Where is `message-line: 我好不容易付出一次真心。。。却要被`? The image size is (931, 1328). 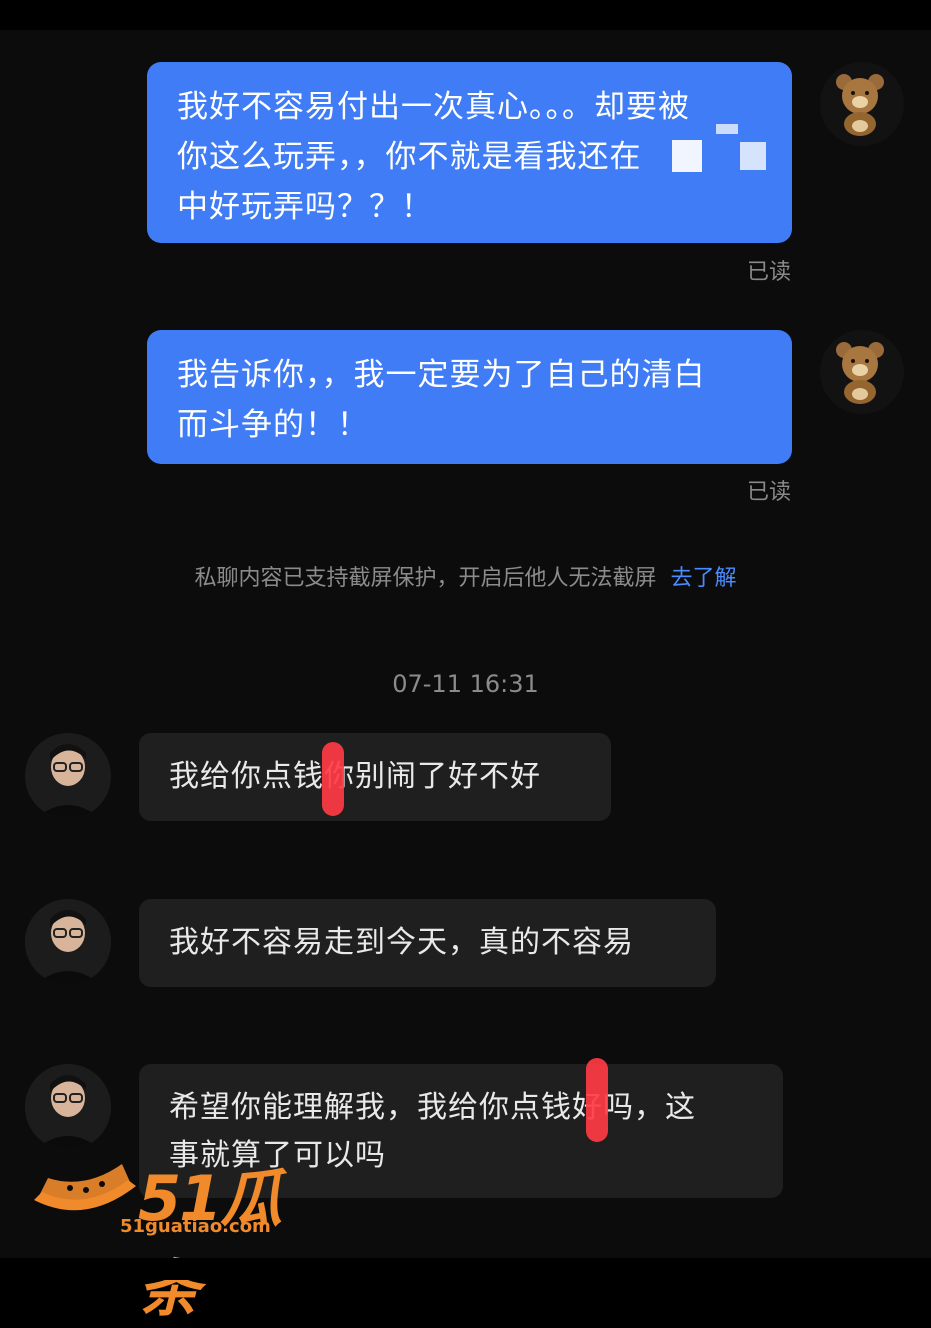
message-line: 我好不容易付出一次真心。。。却要被 is located at coordinates (433, 107).